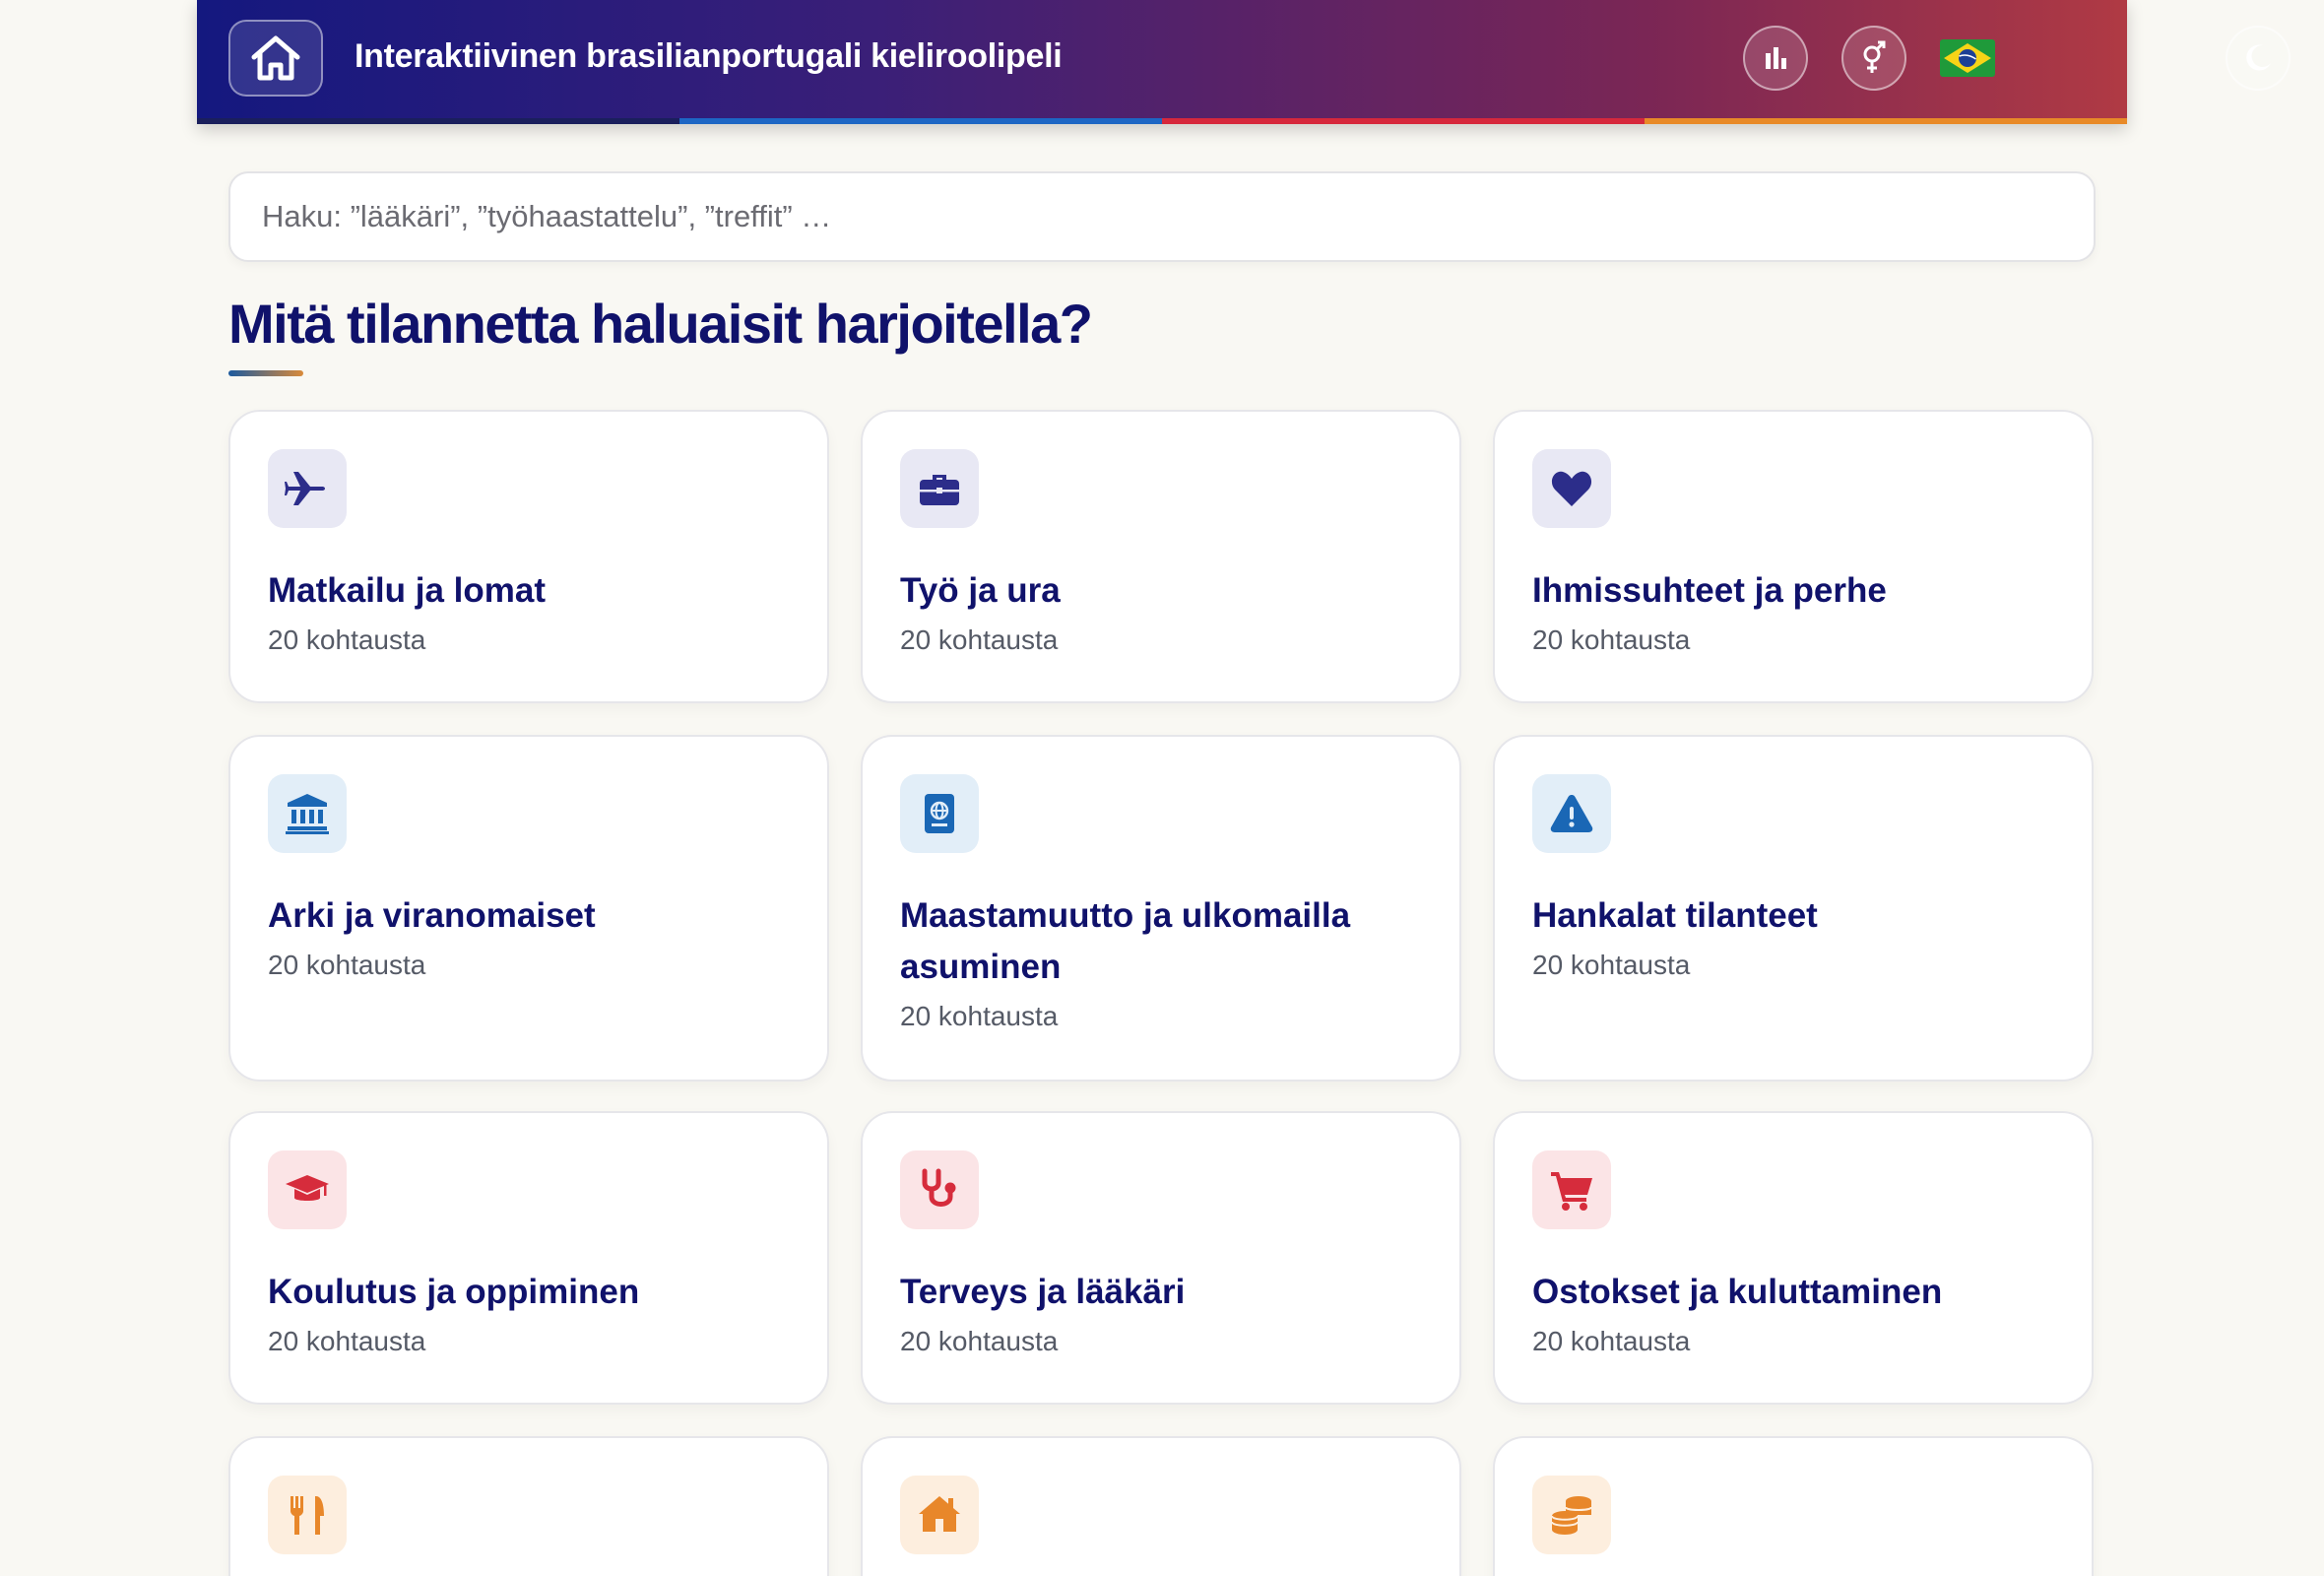 The width and height of the screenshot is (2324, 1576). I want to click on category-card: Ihmissuhteet ja perhe 20 kohtausta, so click(1794, 556).